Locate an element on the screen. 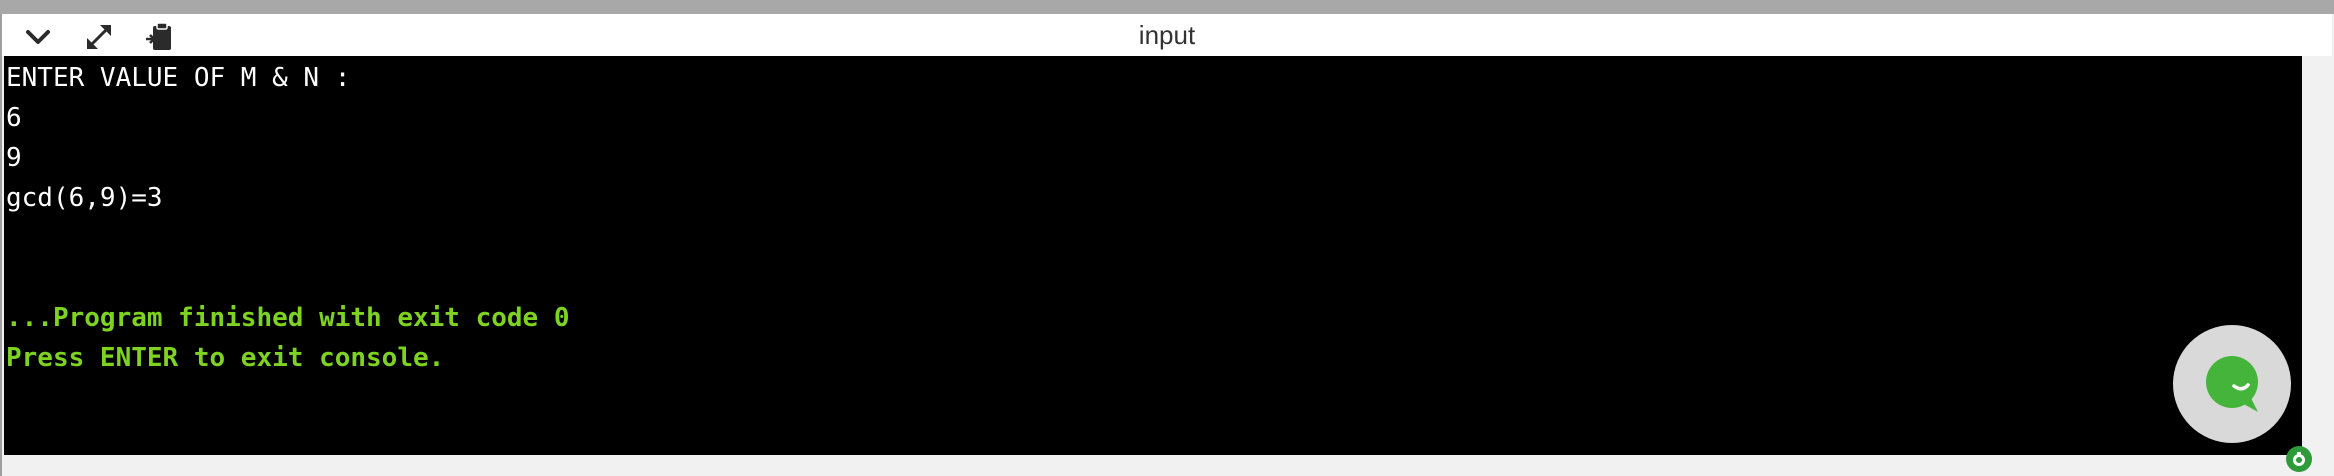 The image size is (2334, 476). console-line: 9 is located at coordinates (14, 158).